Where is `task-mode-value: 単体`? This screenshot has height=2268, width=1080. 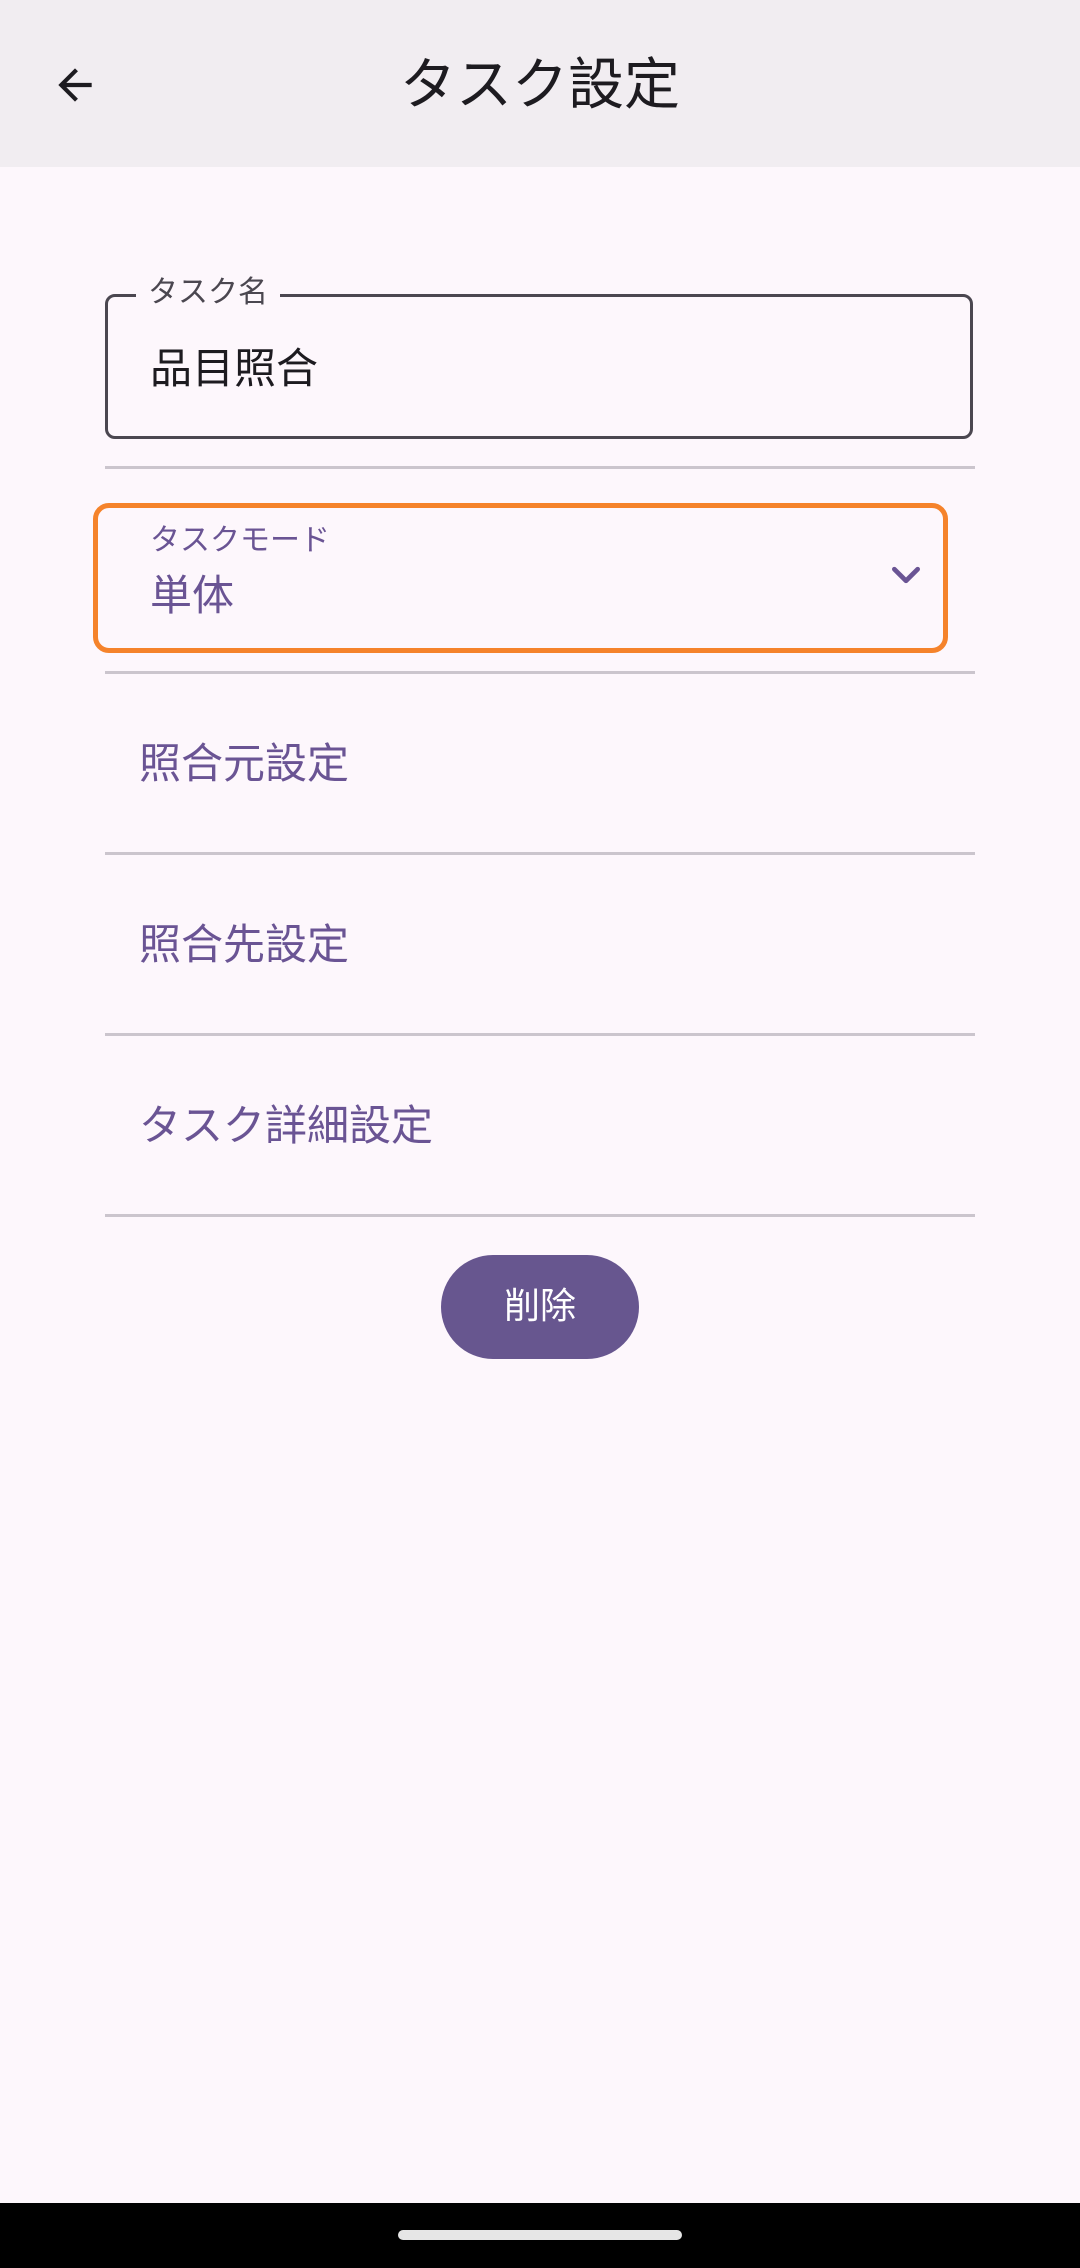 task-mode-value: 単体 is located at coordinates (192, 595).